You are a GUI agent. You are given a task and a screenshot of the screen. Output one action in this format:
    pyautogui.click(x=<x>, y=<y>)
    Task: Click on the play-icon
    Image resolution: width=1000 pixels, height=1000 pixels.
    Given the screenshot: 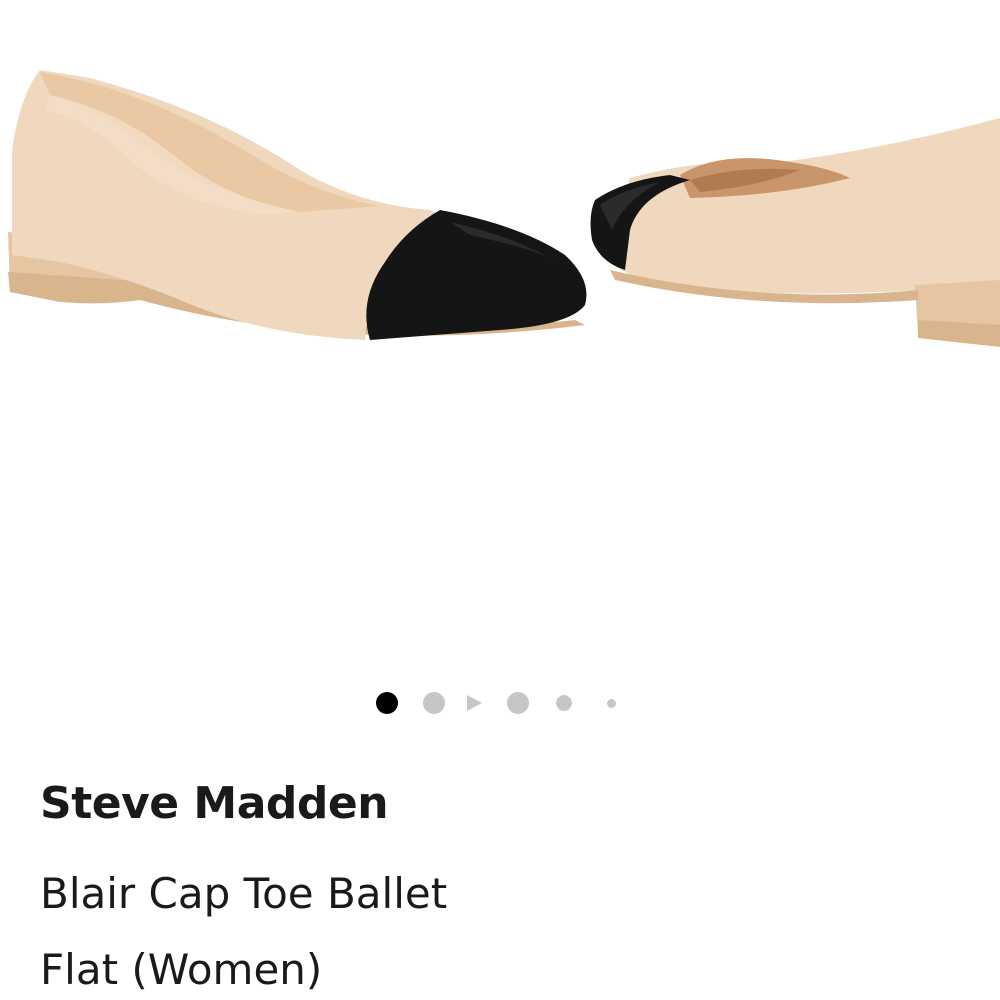 What is the action you would take?
    pyautogui.click(x=474, y=703)
    